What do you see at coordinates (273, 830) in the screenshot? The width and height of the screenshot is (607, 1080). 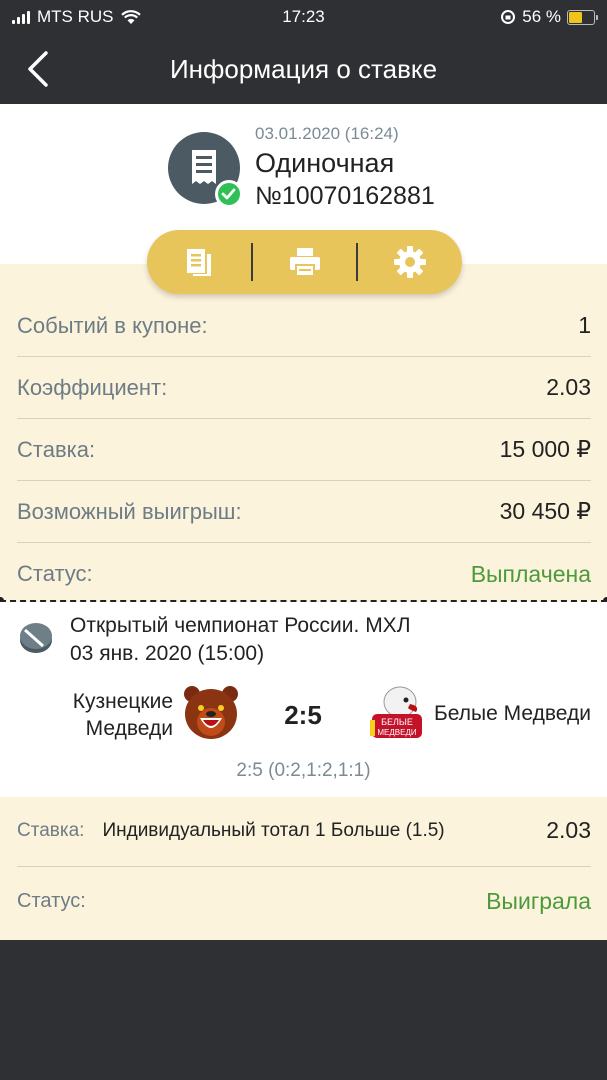 I see `selection-description: Индивидуальный тотал 1 Больше (1.5)` at bounding box center [273, 830].